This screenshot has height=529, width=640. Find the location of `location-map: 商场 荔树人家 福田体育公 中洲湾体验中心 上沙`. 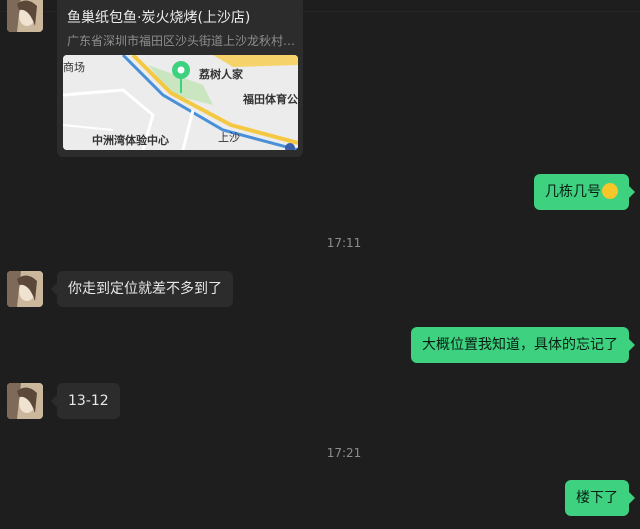

location-map: 商场 荔树人家 福田体育公 中洲湾体验中心 上沙 is located at coordinates (180, 102).